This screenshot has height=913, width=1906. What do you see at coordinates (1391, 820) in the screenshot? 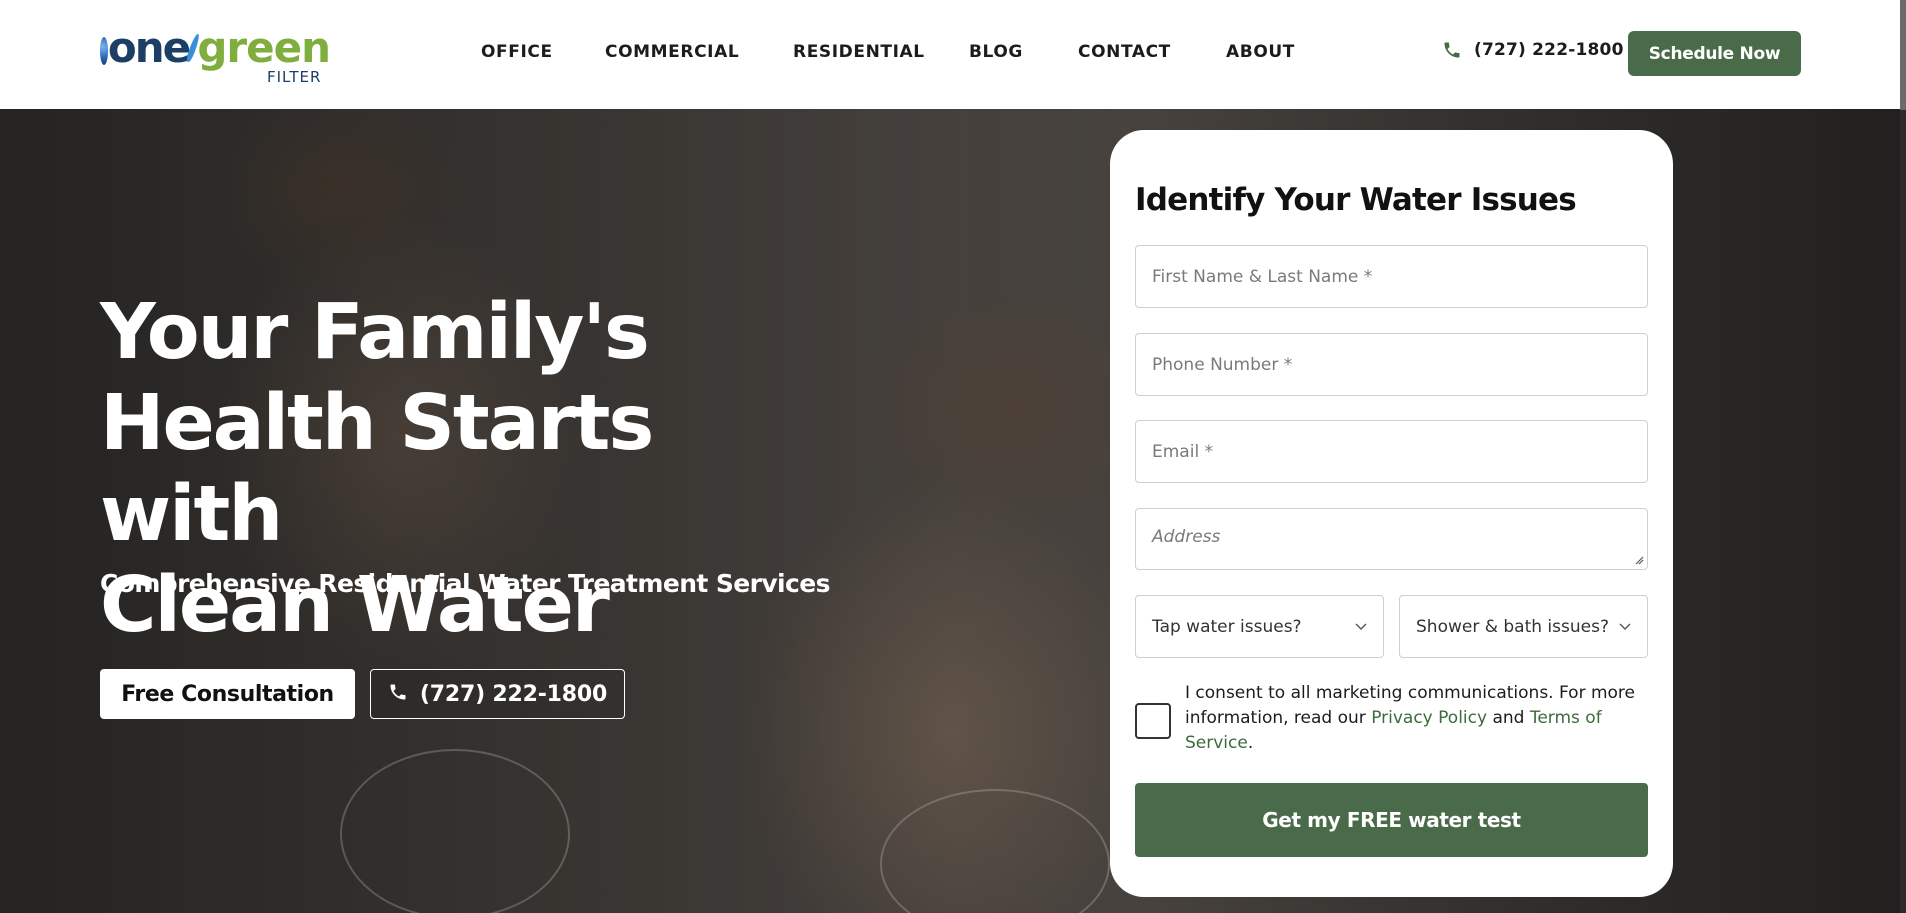
I see `get-free-water-test-button: Get my FREE water test` at bounding box center [1391, 820].